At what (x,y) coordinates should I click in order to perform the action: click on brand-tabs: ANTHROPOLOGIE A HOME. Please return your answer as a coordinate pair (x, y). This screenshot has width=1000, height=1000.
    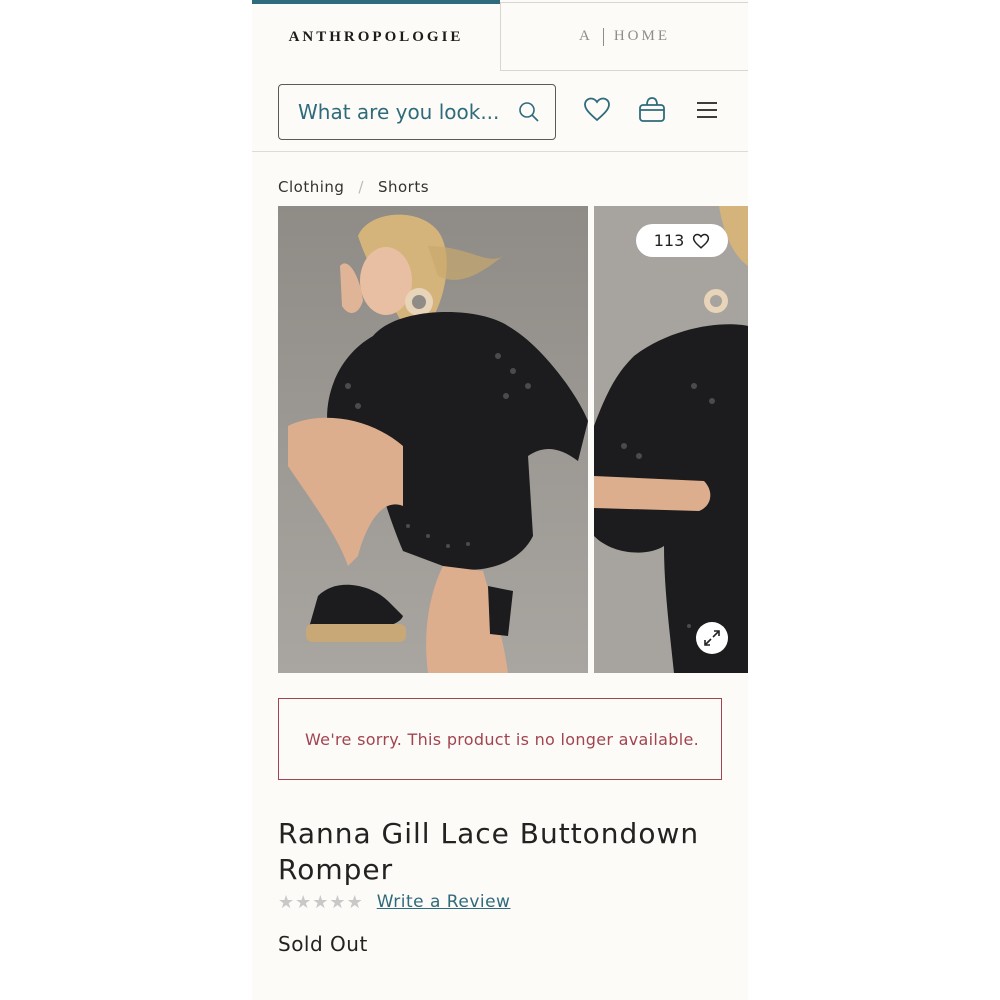
    Looking at the image, I should click on (500, 35).